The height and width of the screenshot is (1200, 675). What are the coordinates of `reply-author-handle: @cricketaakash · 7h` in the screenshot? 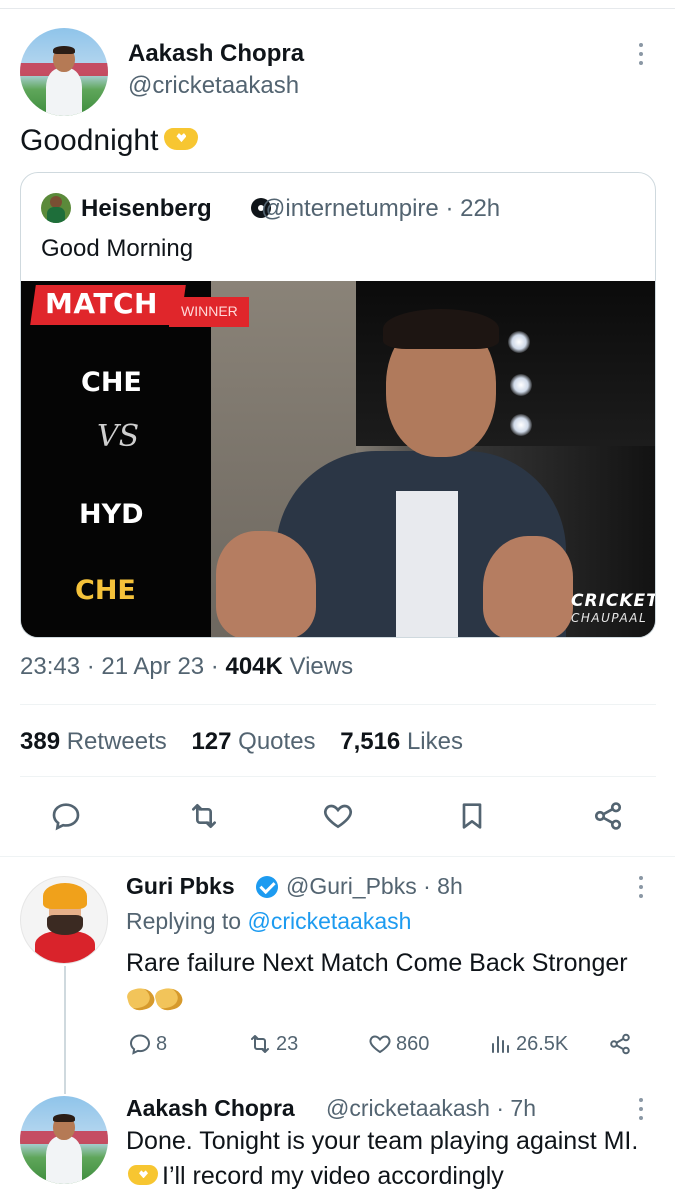 It's located at (431, 1108).